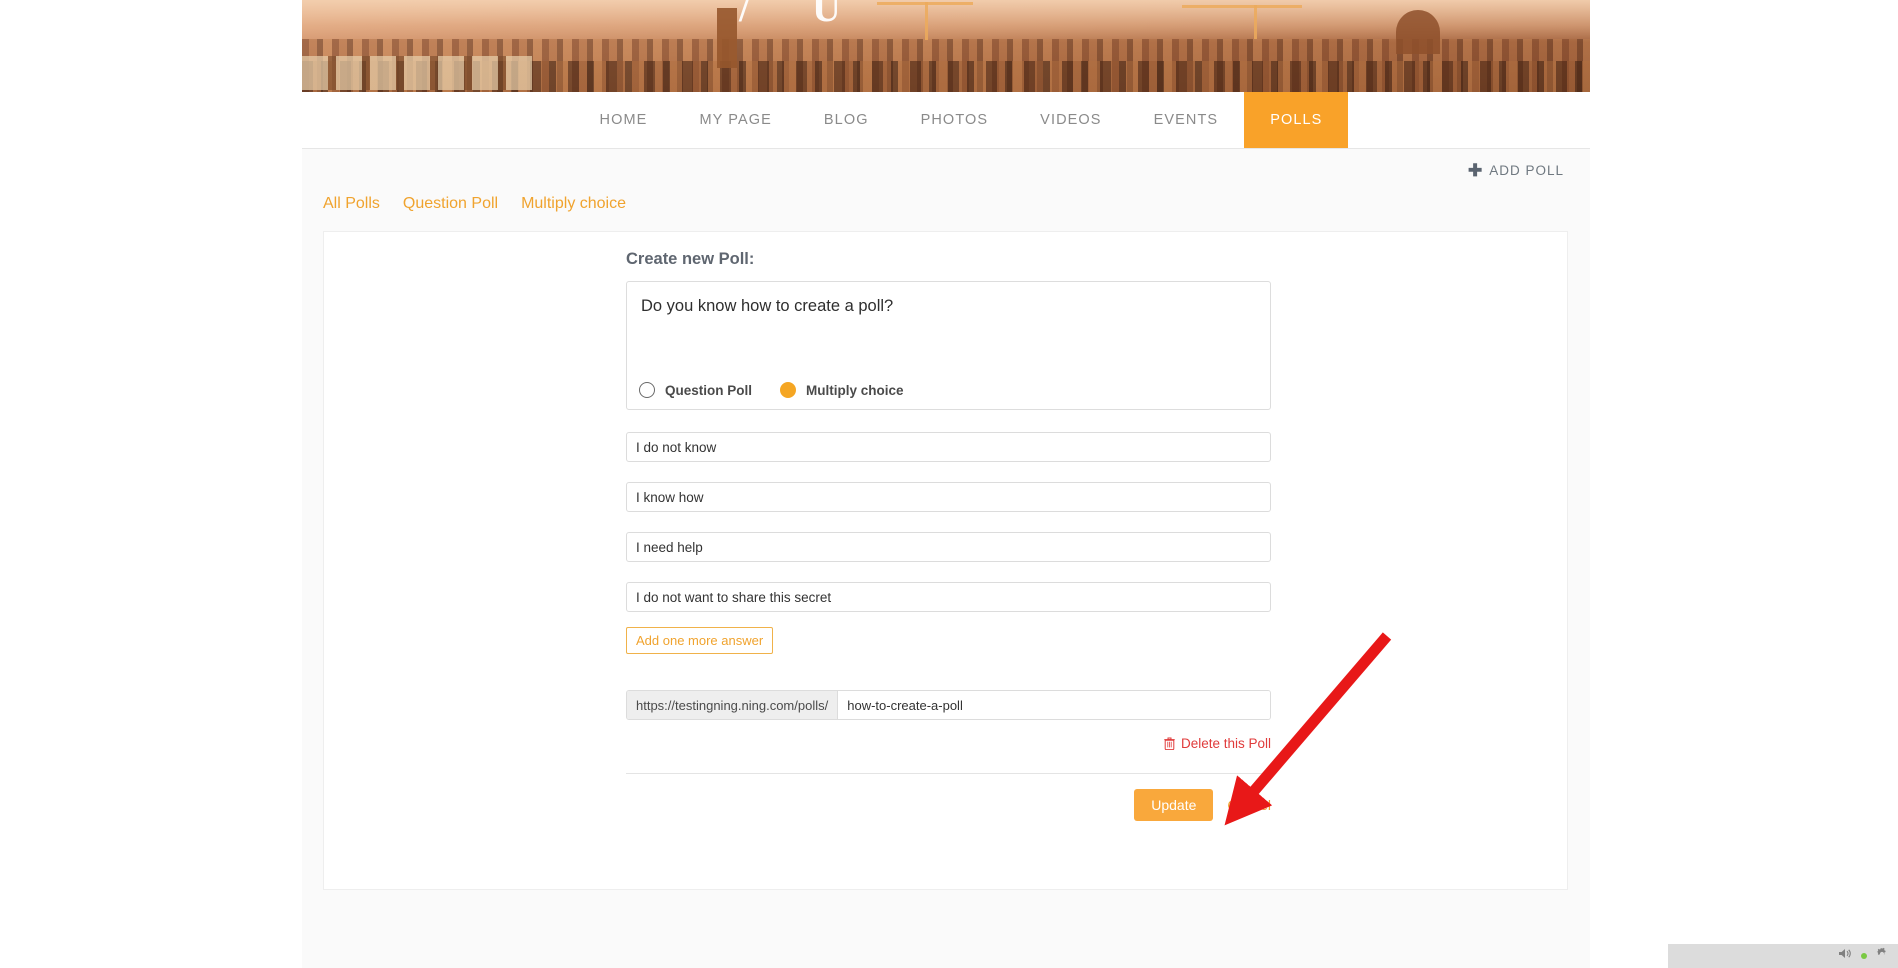 This screenshot has width=1898, height=968. What do you see at coordinates (733, 705) in the screenshot?
I see `poll-url-prefix: https://testingning.ning.com/polls/` at bounding box center [733, 705].